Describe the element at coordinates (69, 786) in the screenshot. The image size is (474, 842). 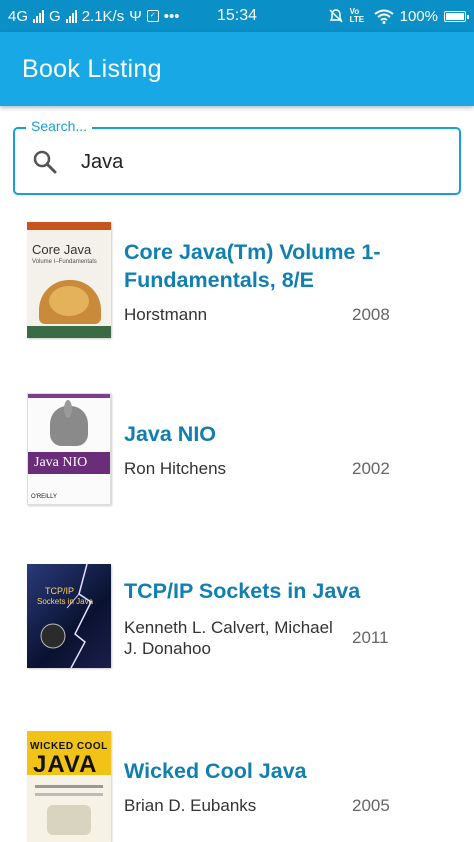
I see `book-cover: WICKED COOL JAVA` at that location.